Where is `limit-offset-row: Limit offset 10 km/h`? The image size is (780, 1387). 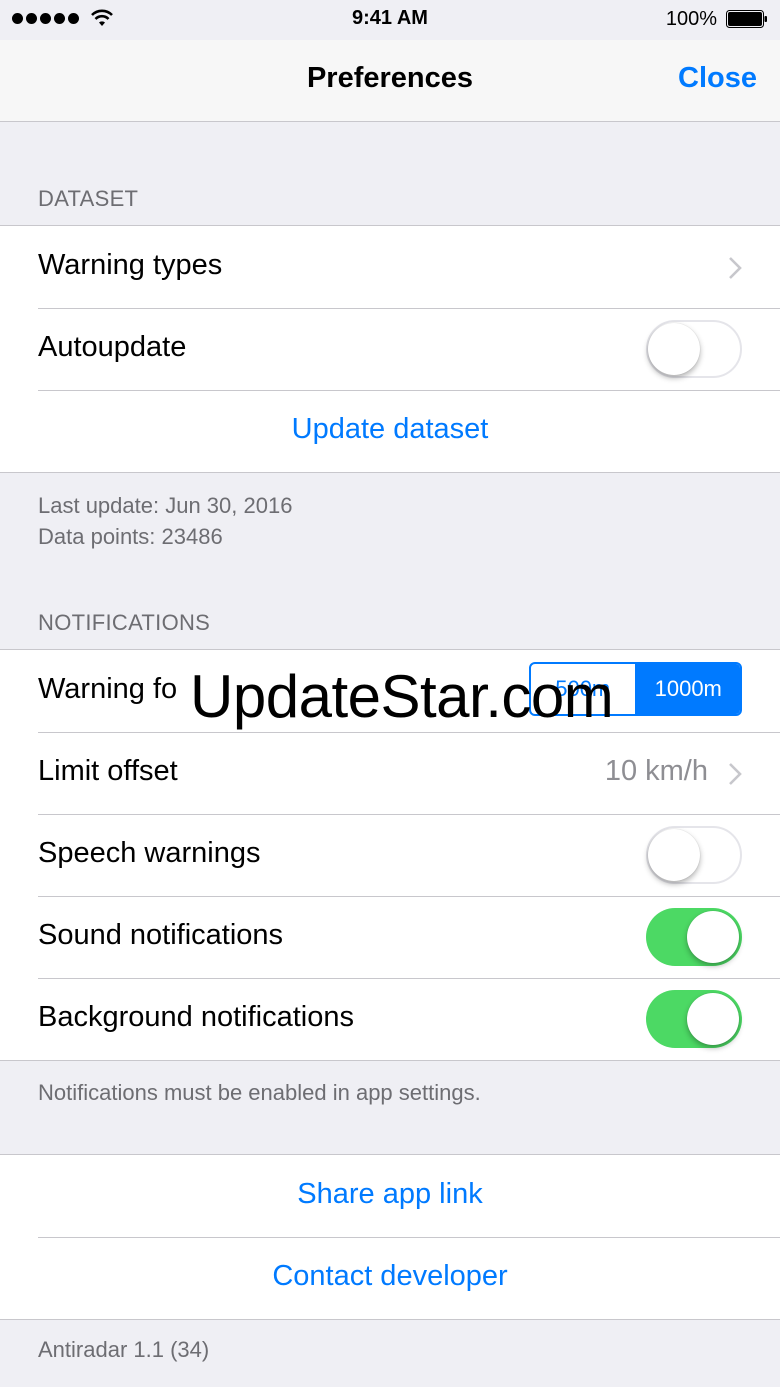
limit-offset-row: Limit offset 10 km/h is located at coordinates (390, 773).